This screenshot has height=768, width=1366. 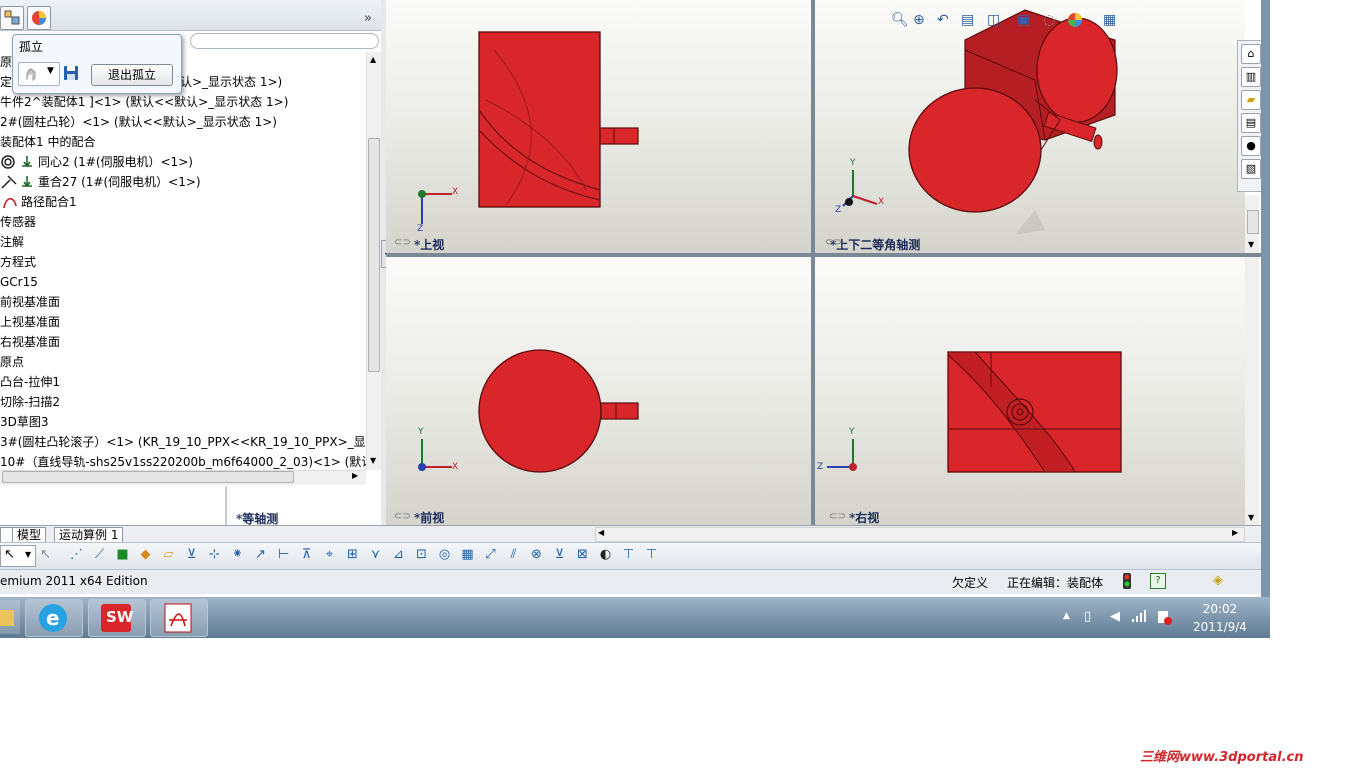 I want to click on save-icon, so click(x=71, y=73).